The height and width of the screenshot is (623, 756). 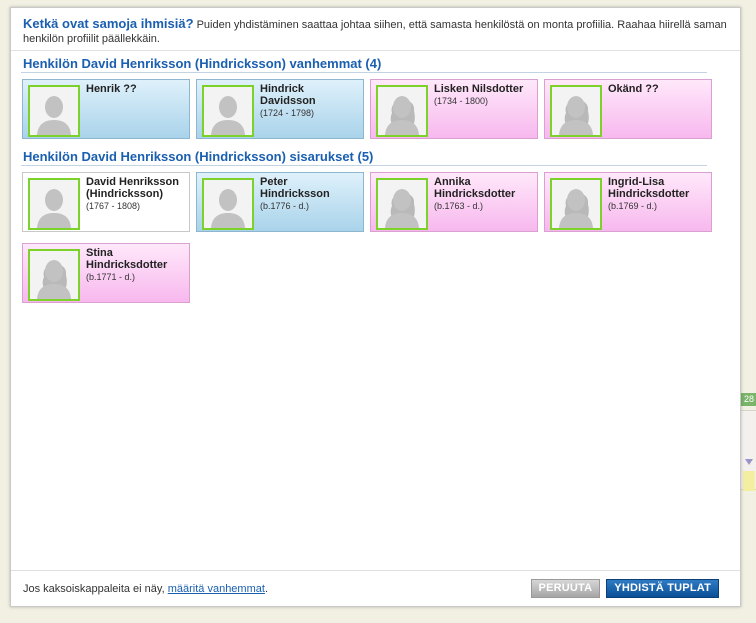 What do you see at coordinates (111, 89) in the screenshot?
I see `person-name: Henrik ??` at bounding box center [111, 89].